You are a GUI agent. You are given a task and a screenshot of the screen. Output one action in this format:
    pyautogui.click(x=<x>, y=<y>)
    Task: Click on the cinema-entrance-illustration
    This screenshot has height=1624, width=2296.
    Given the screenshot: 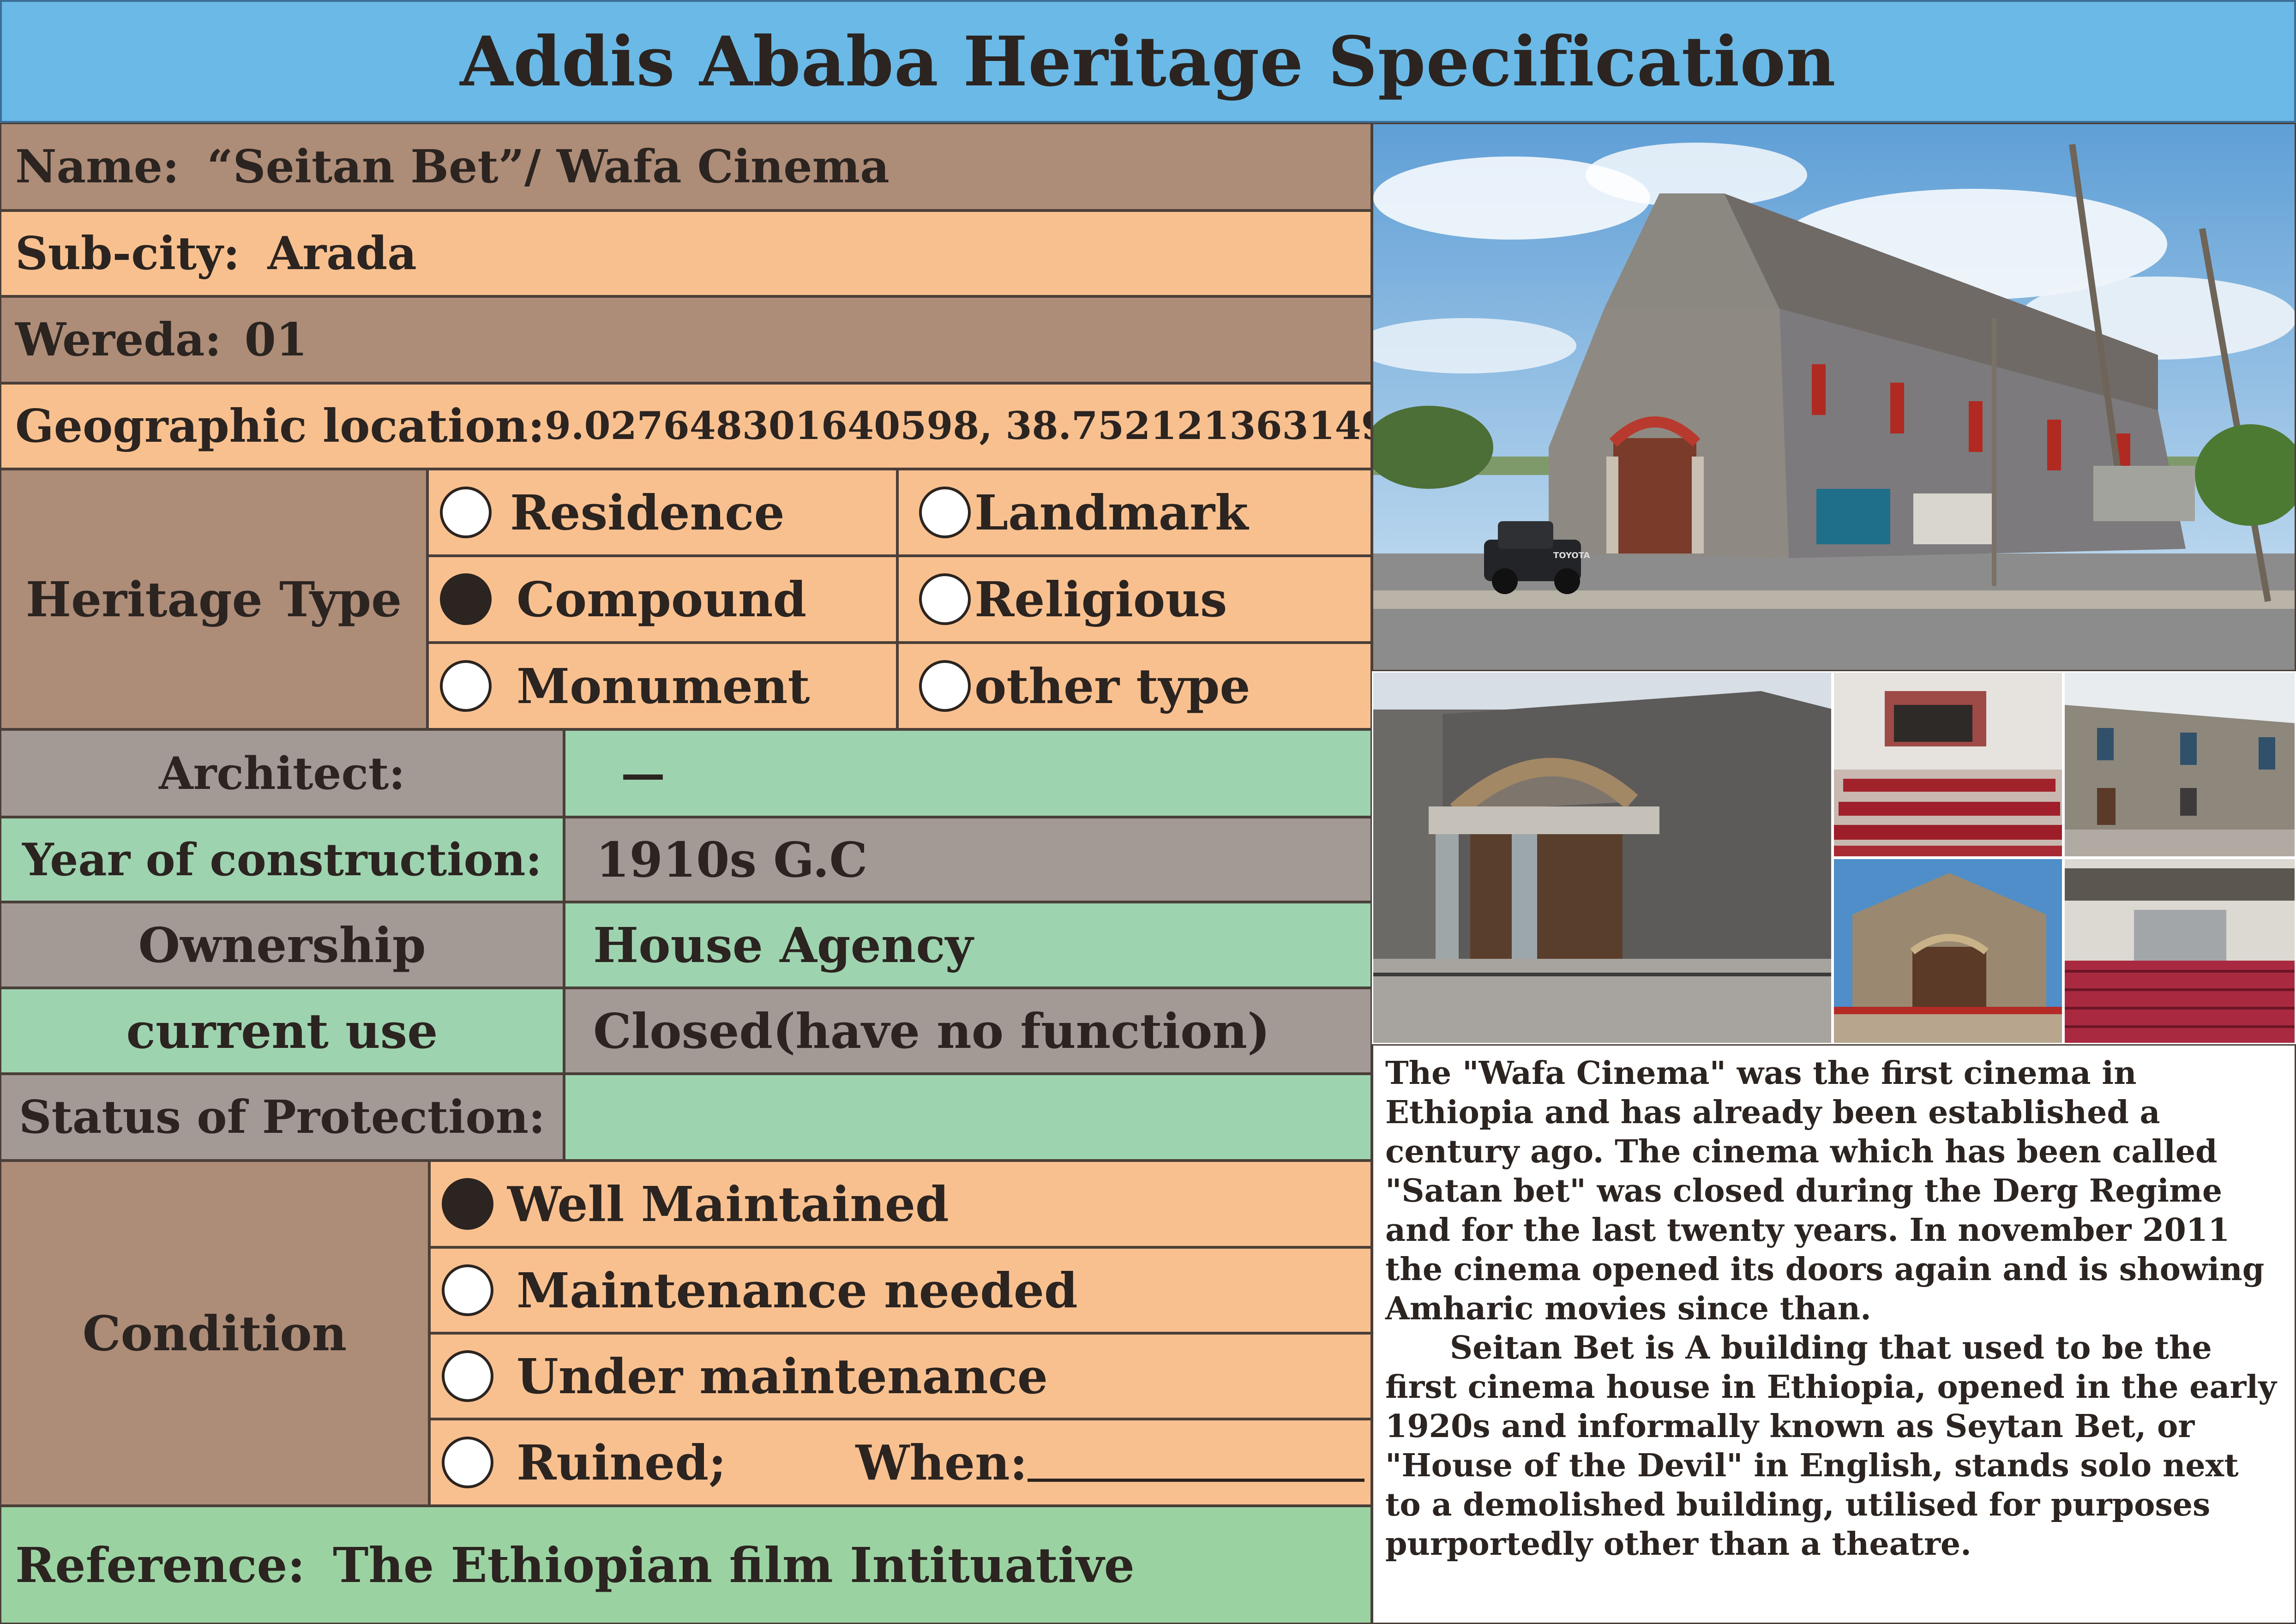 What is the action you would take?
    pyautogui.click(x=1602, y=858)
    